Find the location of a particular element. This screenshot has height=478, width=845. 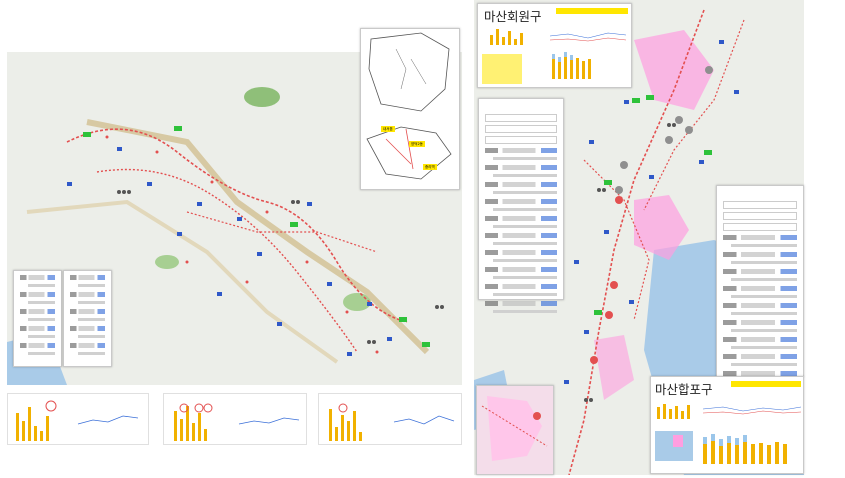

happo-header-panel: 마산합포구 is located at coordinates (727, 425).